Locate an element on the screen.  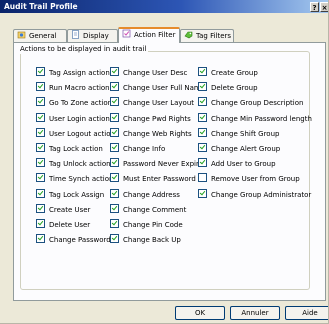
action-checkbox-row: User Login action is located at coordinates (73, 117).